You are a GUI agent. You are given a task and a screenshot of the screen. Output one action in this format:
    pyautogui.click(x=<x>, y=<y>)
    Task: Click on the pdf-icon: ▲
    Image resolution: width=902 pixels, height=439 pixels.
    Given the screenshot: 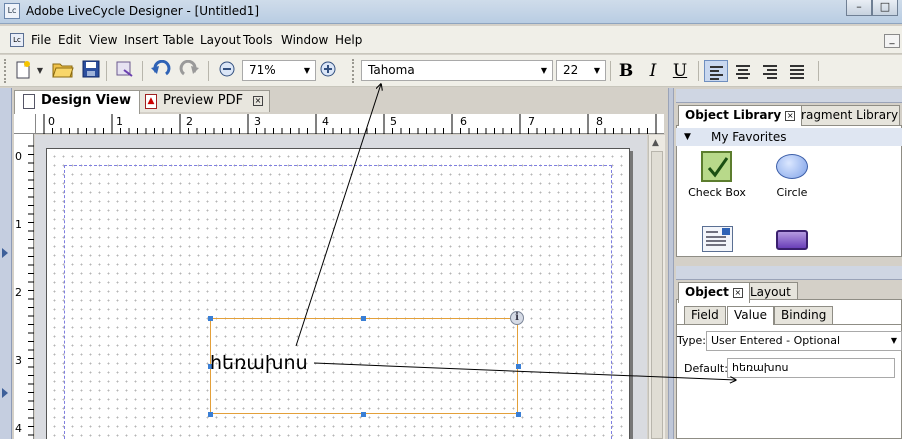 What is the action you would take?
    pyautogui.click(x=151, y=101)
    